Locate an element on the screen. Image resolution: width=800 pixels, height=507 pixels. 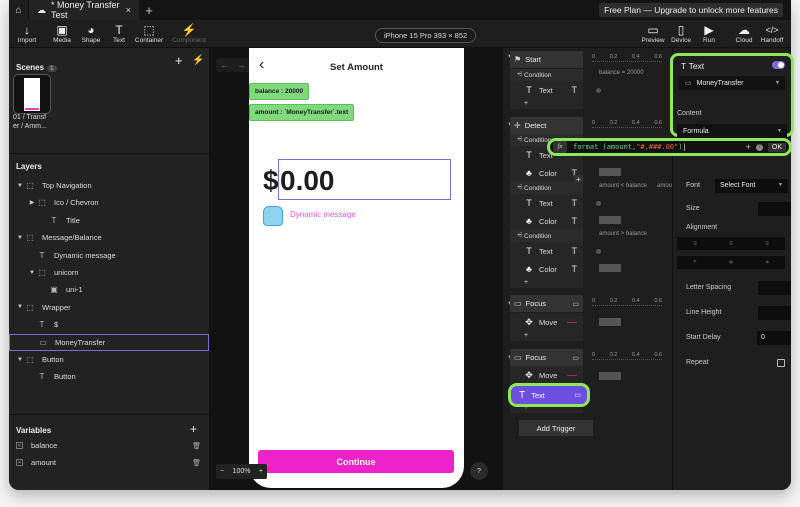
align-left-icon: ≡ is located at coordinates (695, 244).